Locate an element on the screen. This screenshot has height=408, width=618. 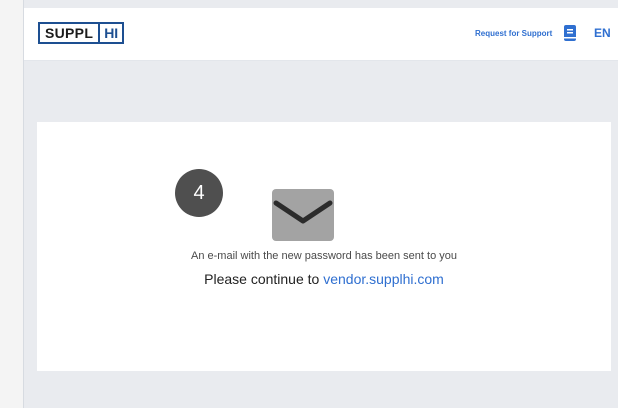
logo-text-suppl: SUPPL is located at coordinates (69, 33).